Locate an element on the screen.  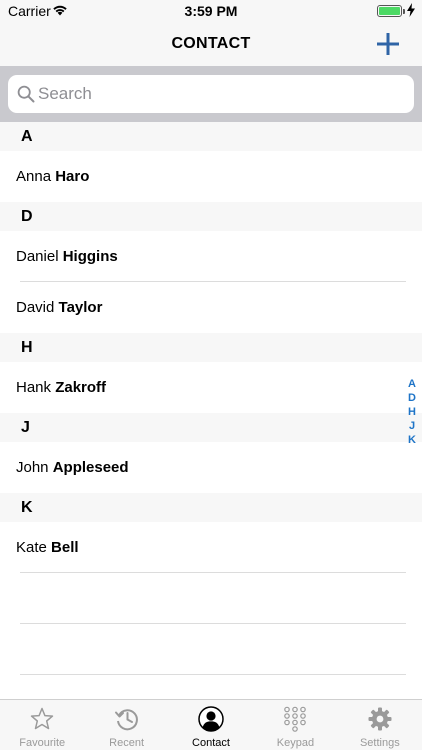
section-header-k: K is located at coordinates (211, 507).